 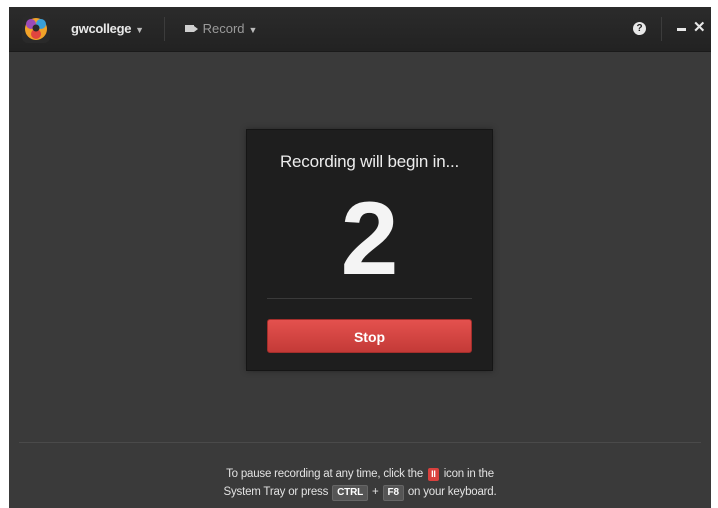 I want to click on footer-text-segment: System Tray or press, so click(x=276, y=492).